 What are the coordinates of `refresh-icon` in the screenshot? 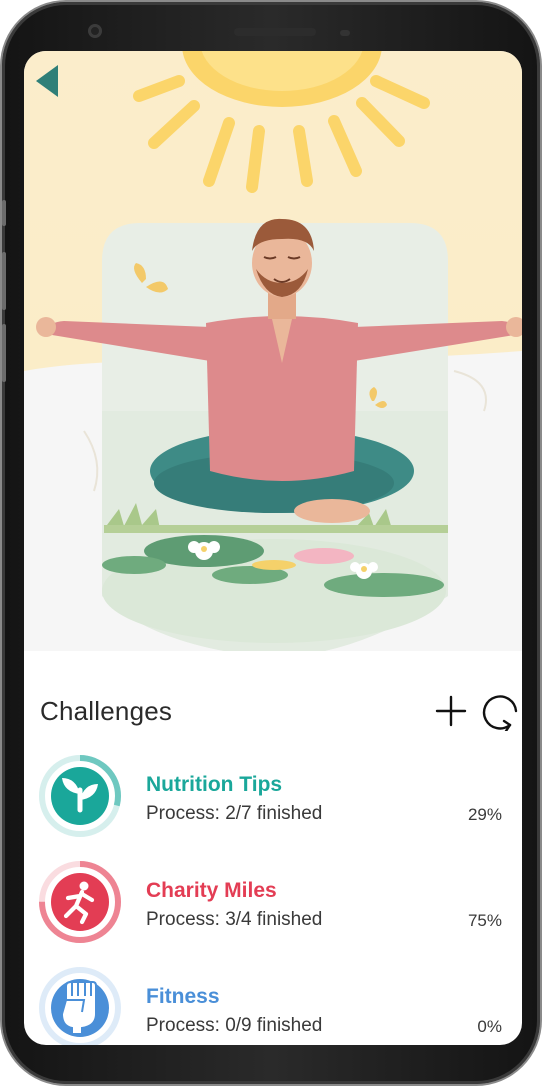 It's located at (500, 714).